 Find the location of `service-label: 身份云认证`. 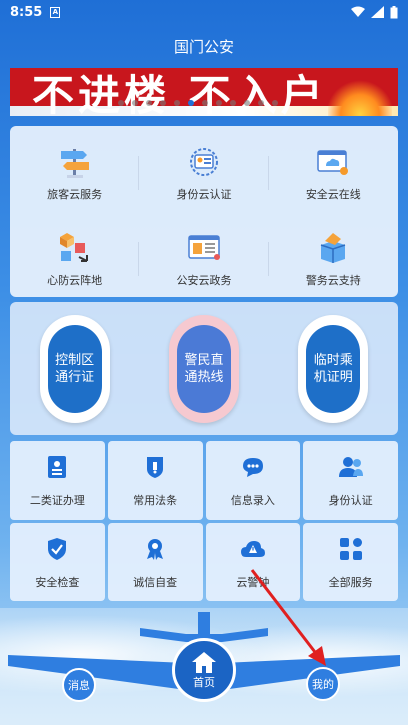

service-label: 身份云认证 is located at coordinates (204, 194).